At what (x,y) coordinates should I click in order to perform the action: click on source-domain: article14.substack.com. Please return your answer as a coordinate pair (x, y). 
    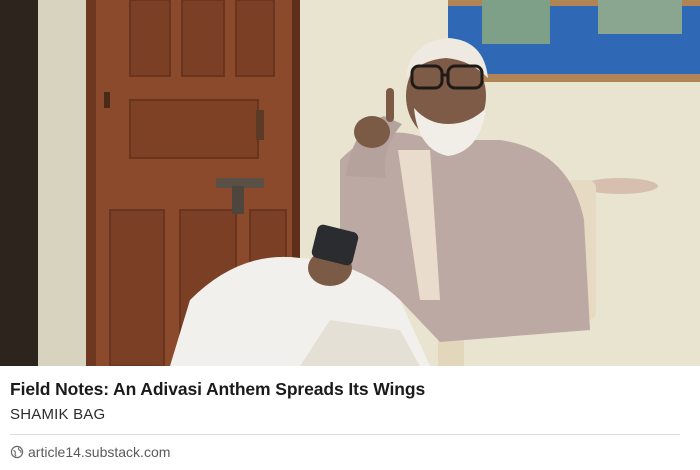
    Looking at the image, I should click on (90, 452).